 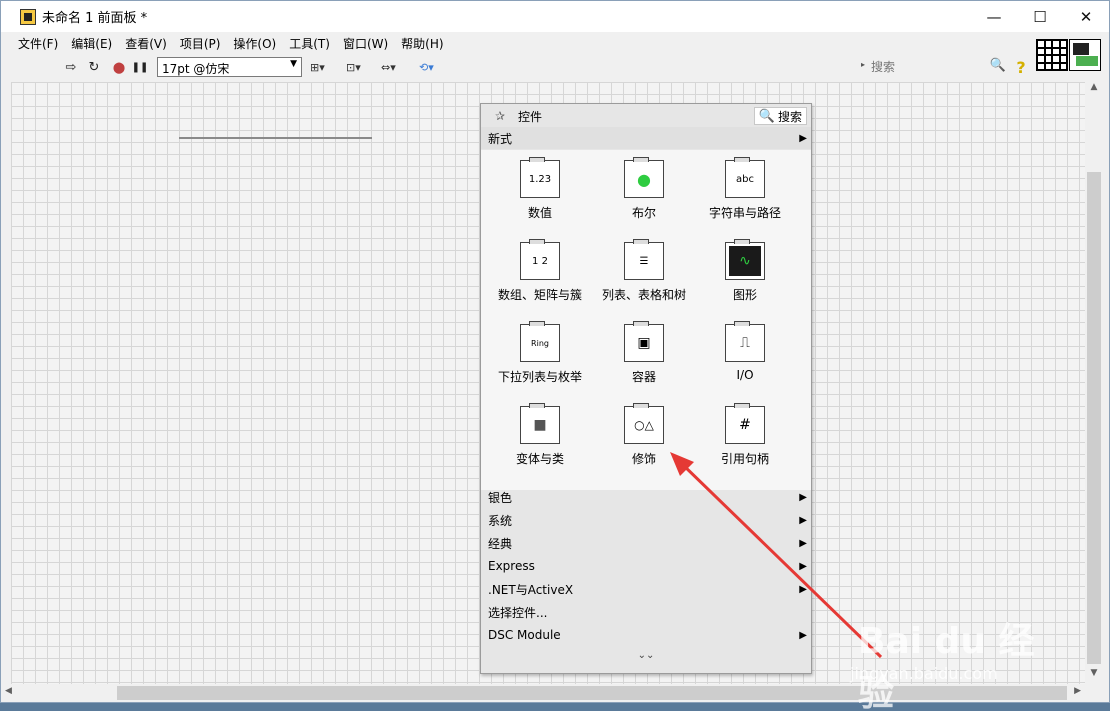 What do you see at coordinates (646, 659) in the screenshot?
I see `expand-more-icon: ⌄⌄` at bounding box center [646, 659].